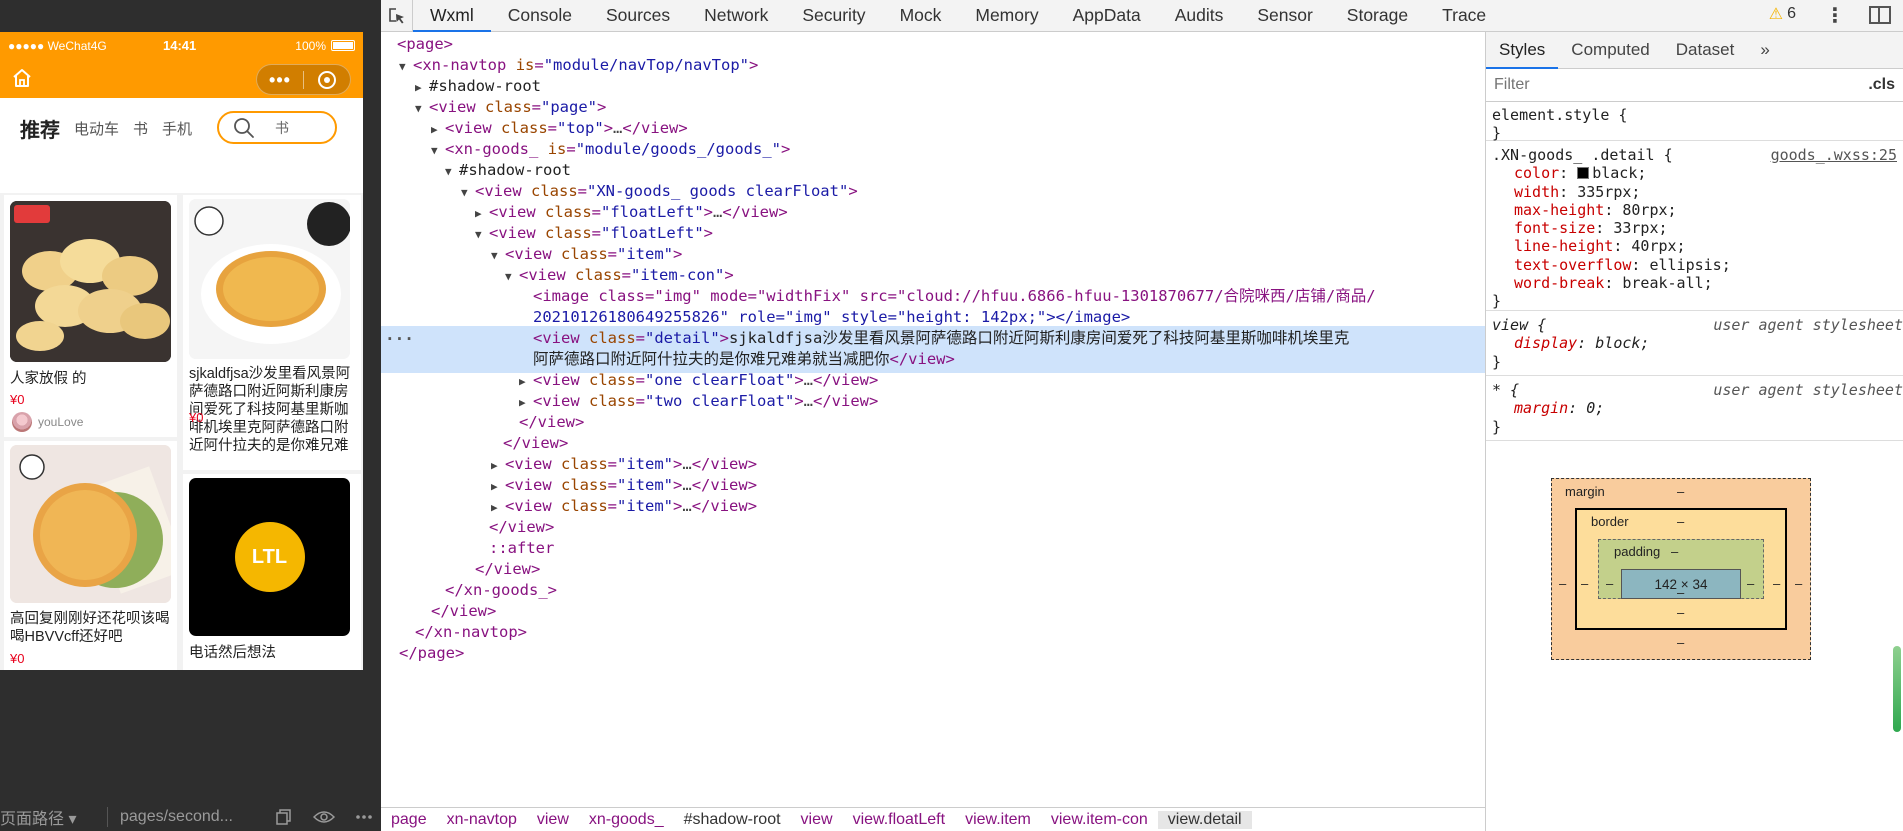 The height and width of the screenshot is (831, 1903). I want to click on product-image-logo: LTL, so click(269, 557).